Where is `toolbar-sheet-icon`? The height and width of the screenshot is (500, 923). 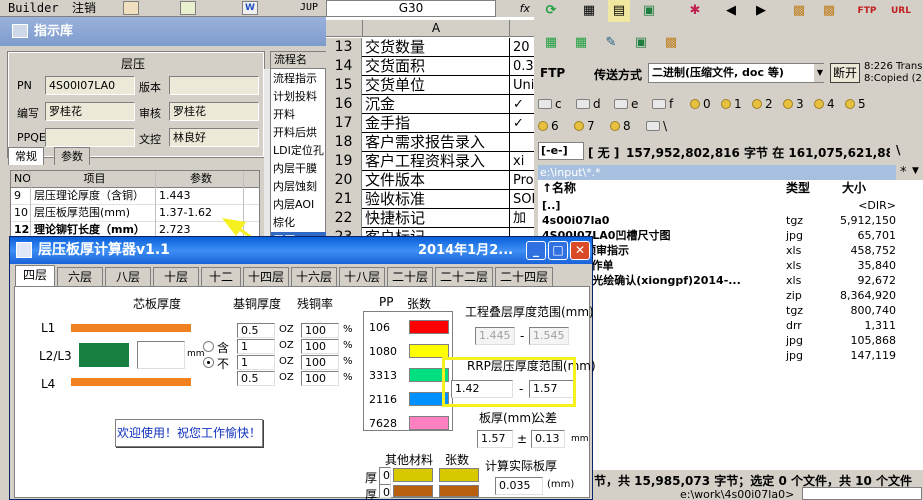
toolbar-sheet-icon is located at coordinates (188, 8).